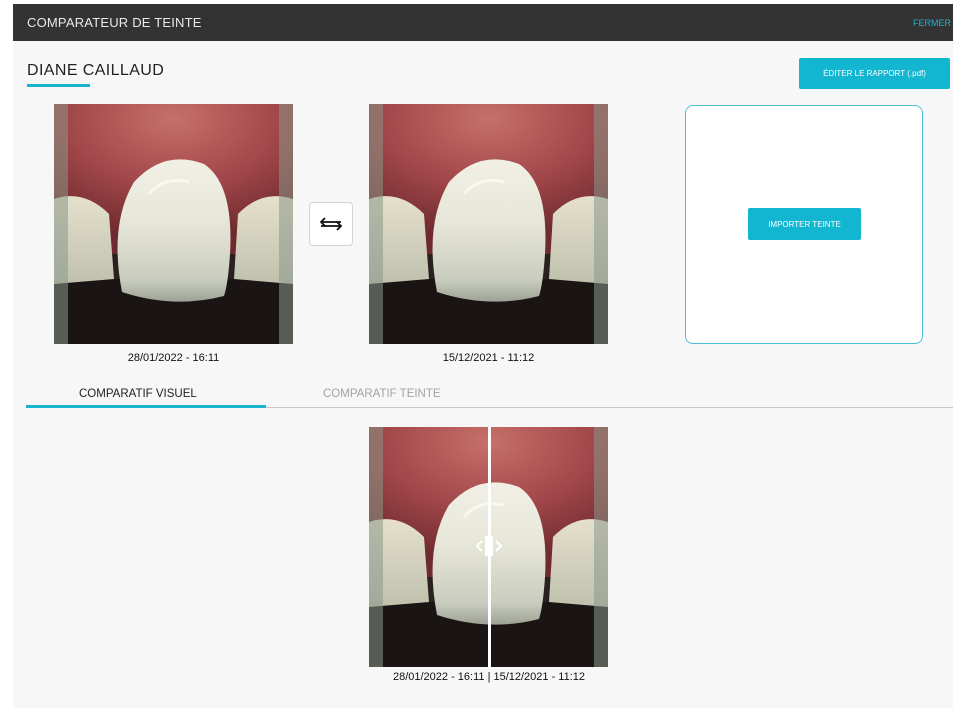  Describe the element at coordinates (173, 358) in the screenshot. I see `photo-left-date: 28/01/2022 - 16:11` at that location.